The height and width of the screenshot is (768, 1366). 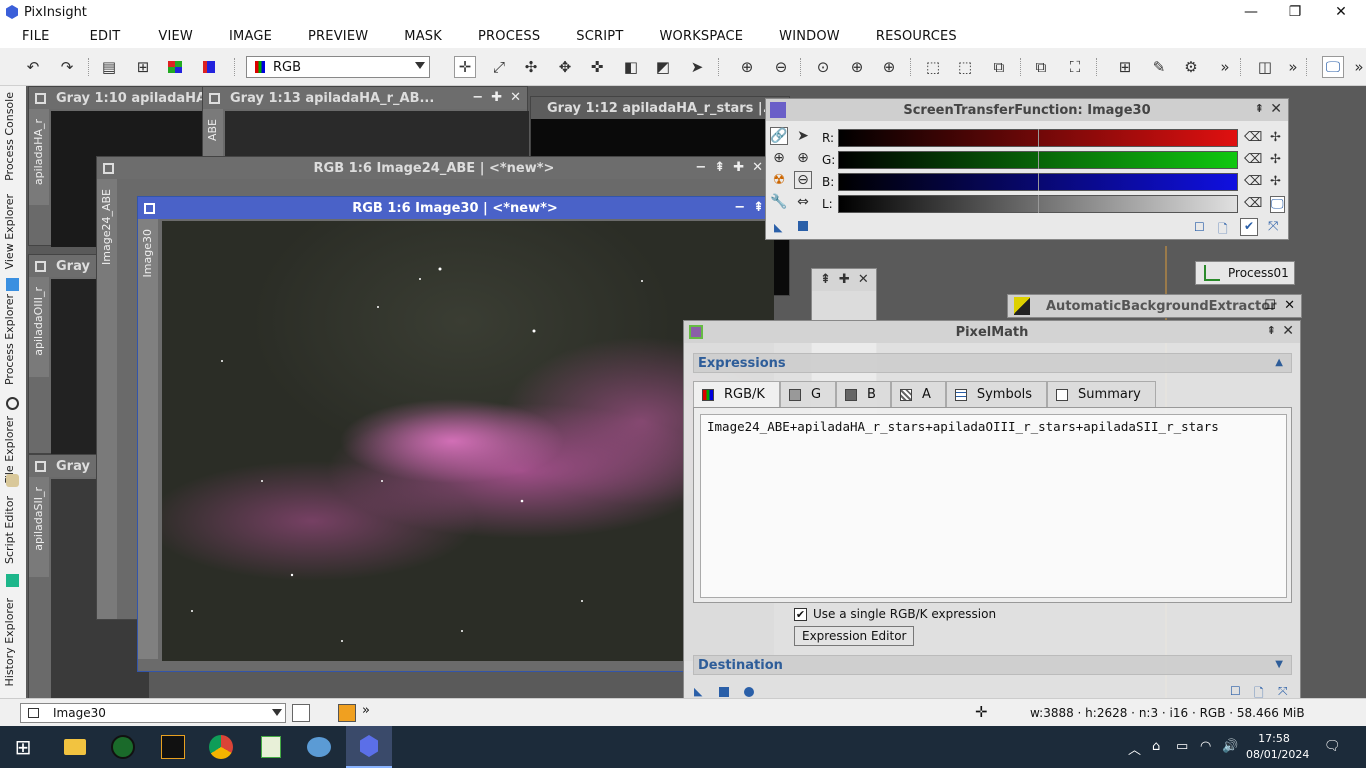 I want to click on pan-icon: ✥, so click(x=565, y=67).